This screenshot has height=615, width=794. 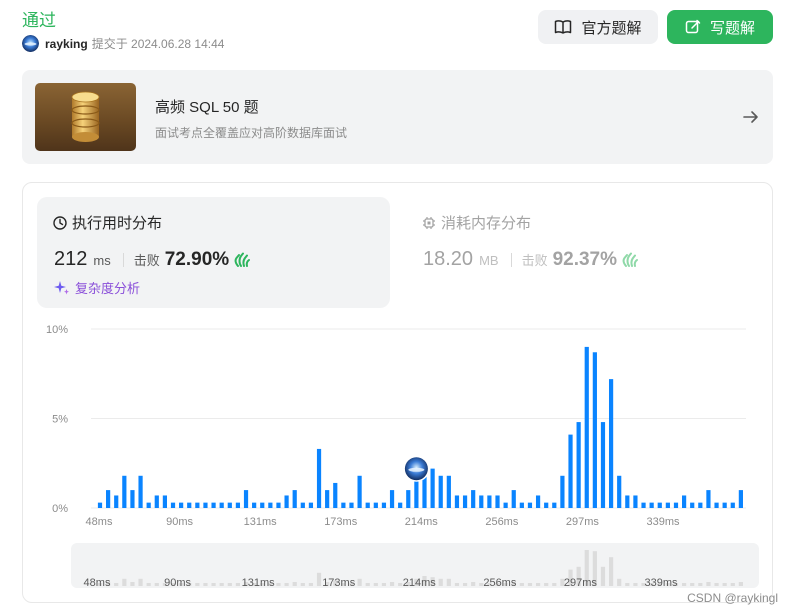 What do you see at coordinates (341, 522) in the screenshot?
I see `x-tick-label: 173ms` at bounding box center [341, 522].